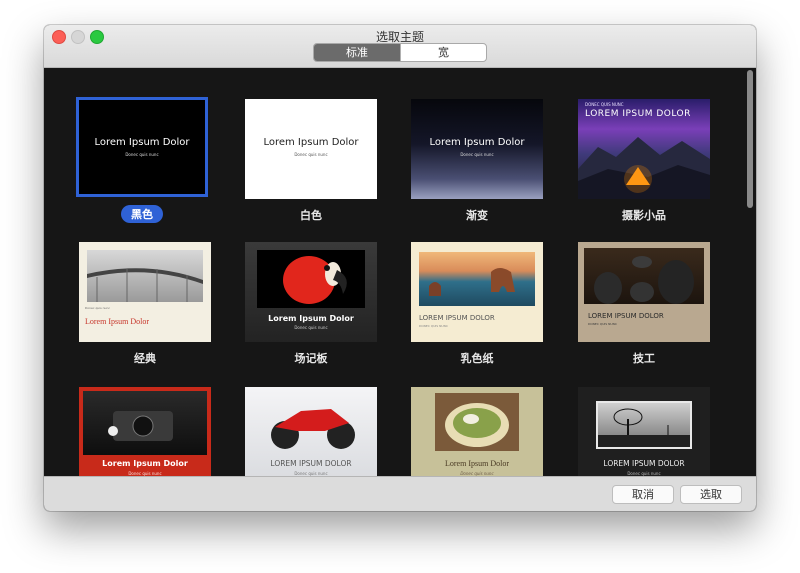 This screenshot has height=573, width=800. Describe the element at coordinates (643, 494) in the screenshot. I see `cancel-button: 取消` at that location.